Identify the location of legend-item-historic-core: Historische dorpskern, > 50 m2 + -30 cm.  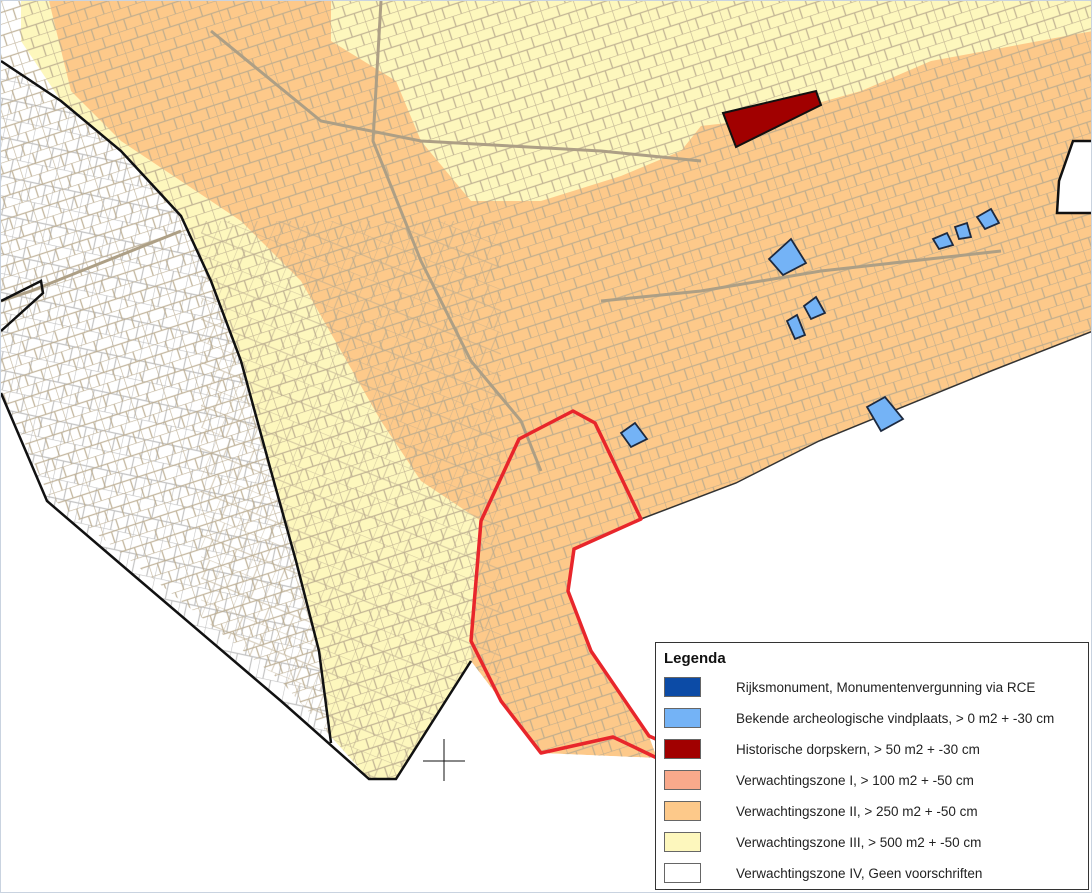
(874, 750).